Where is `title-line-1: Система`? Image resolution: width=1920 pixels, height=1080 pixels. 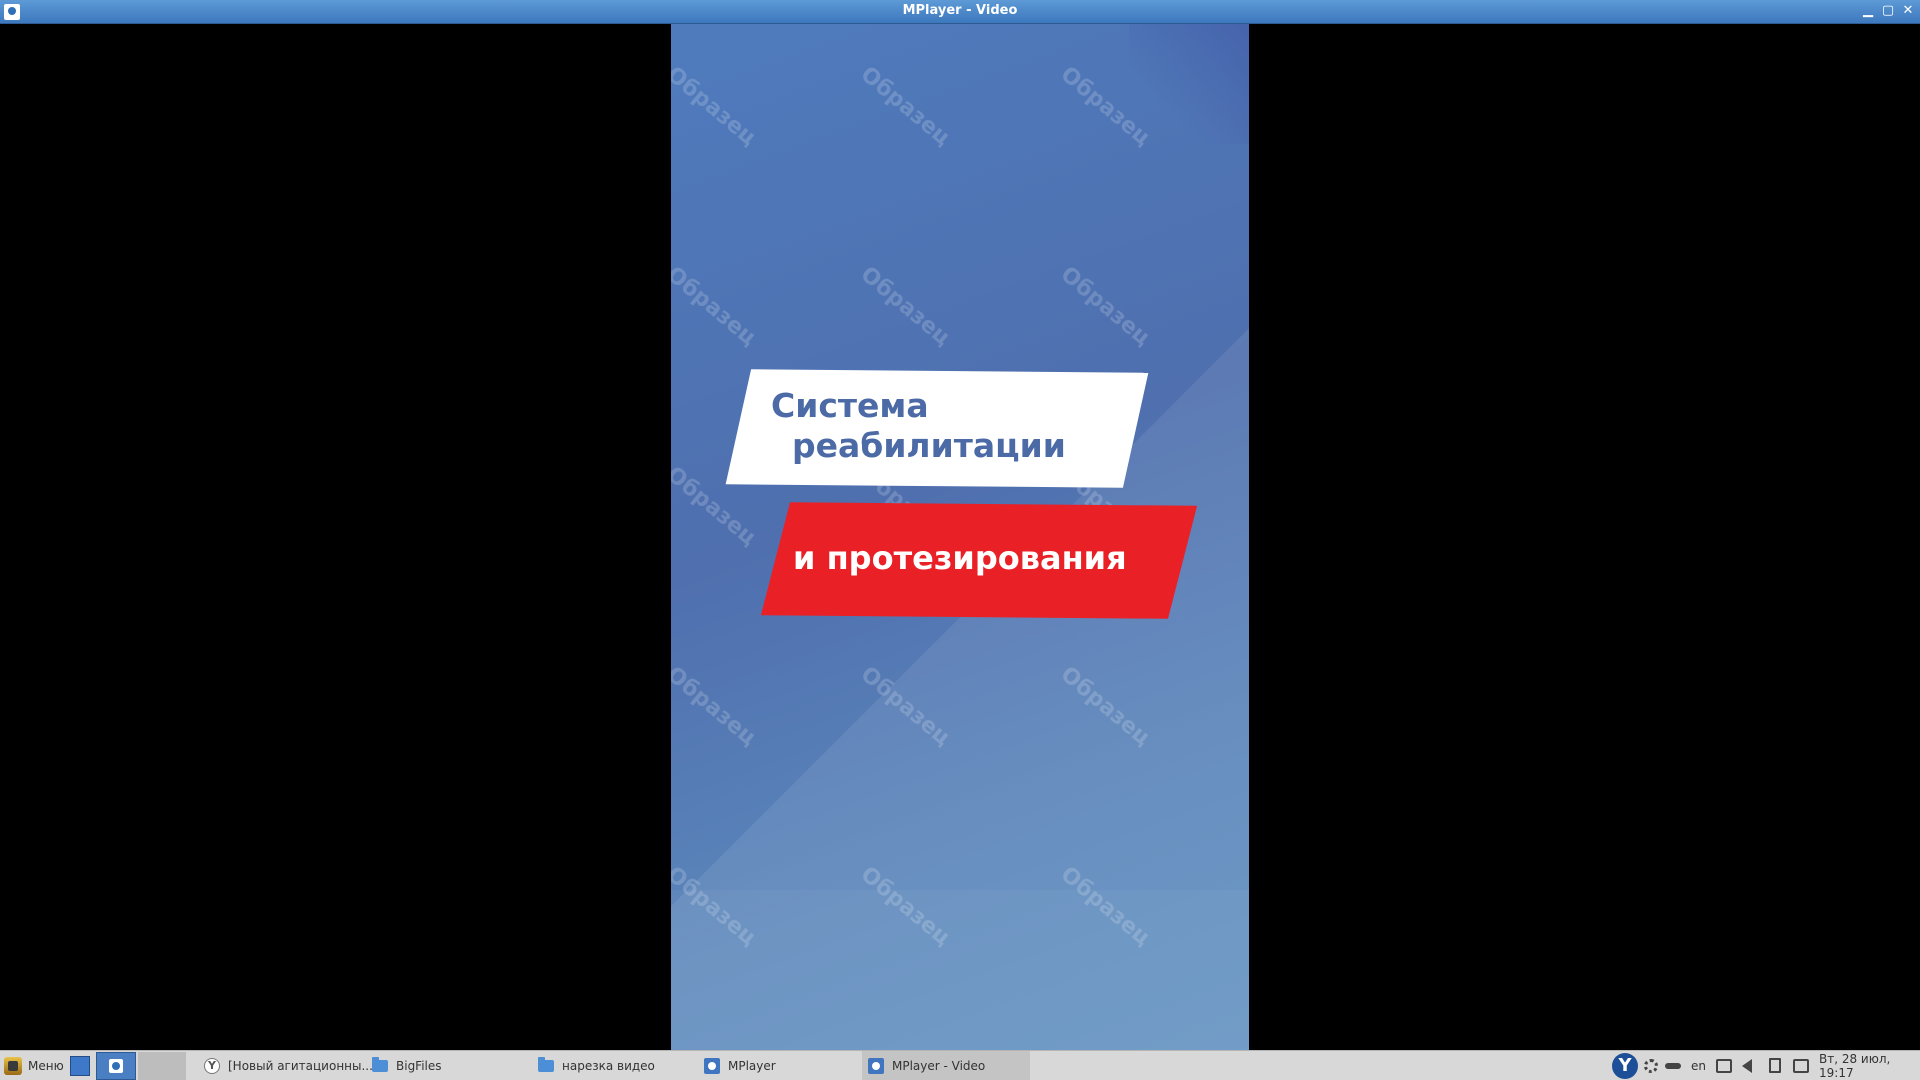
title-line-1: Система is located at coordinates (850, 405).